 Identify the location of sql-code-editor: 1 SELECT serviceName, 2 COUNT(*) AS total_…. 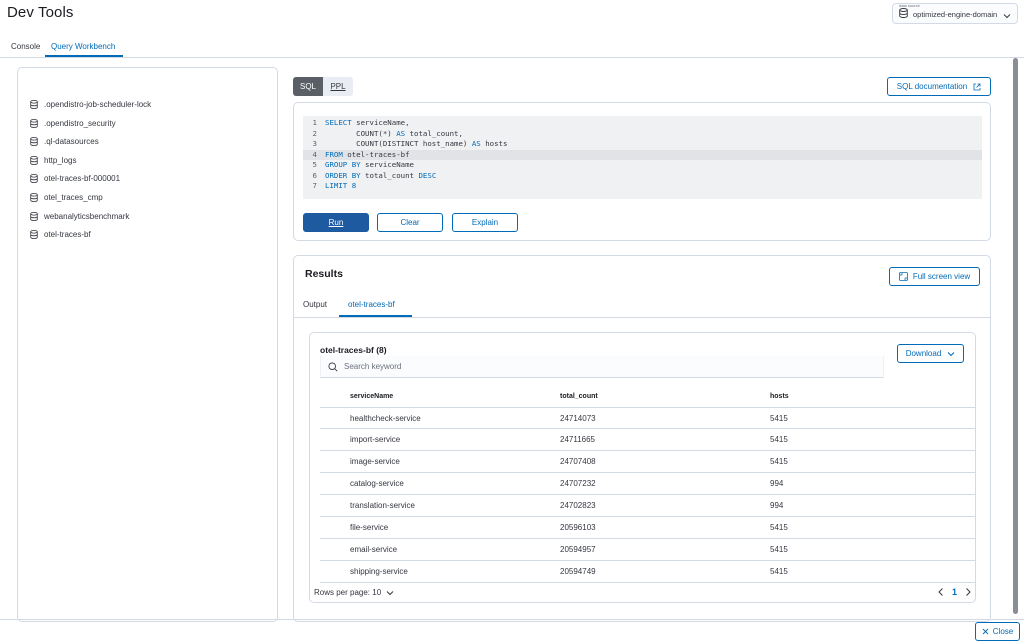
(642, 157).